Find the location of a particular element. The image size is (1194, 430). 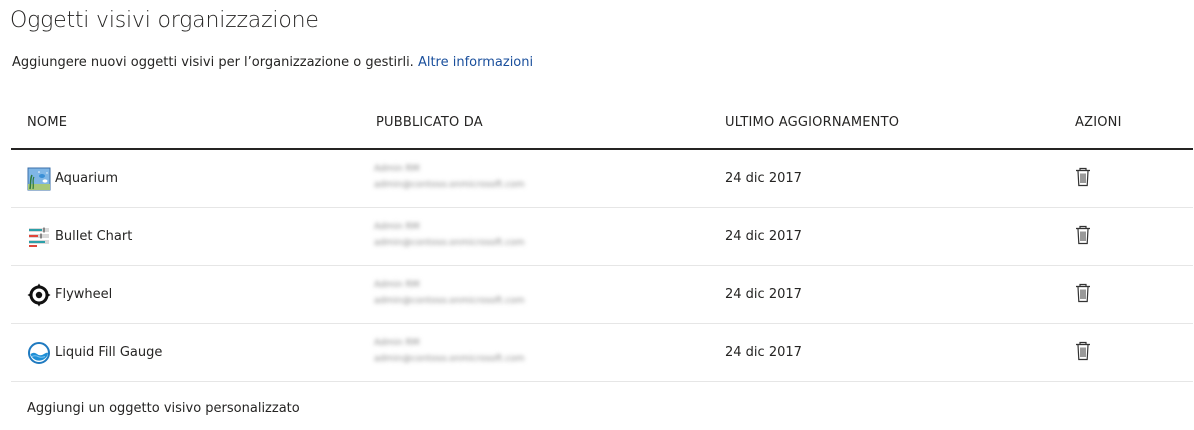

visual-name-cell: Aquarium is located at coordinates (72, 178).